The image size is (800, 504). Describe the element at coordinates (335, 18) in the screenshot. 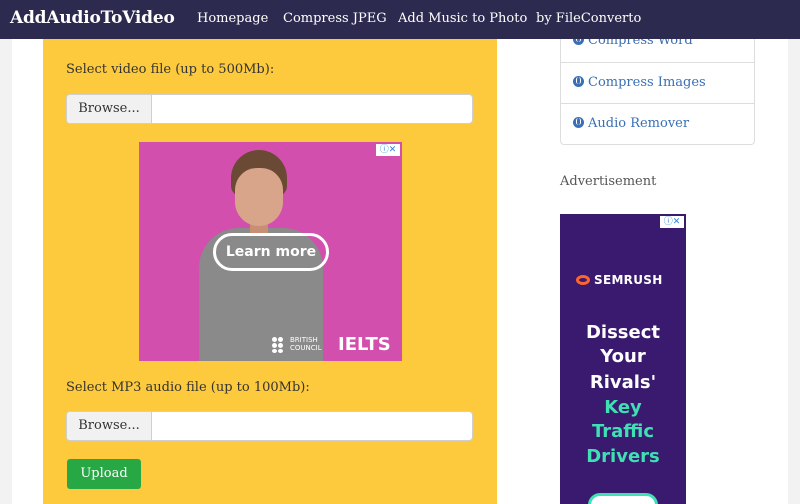

I see `nav-compress-jpeg: Compress JPEG` at that location.